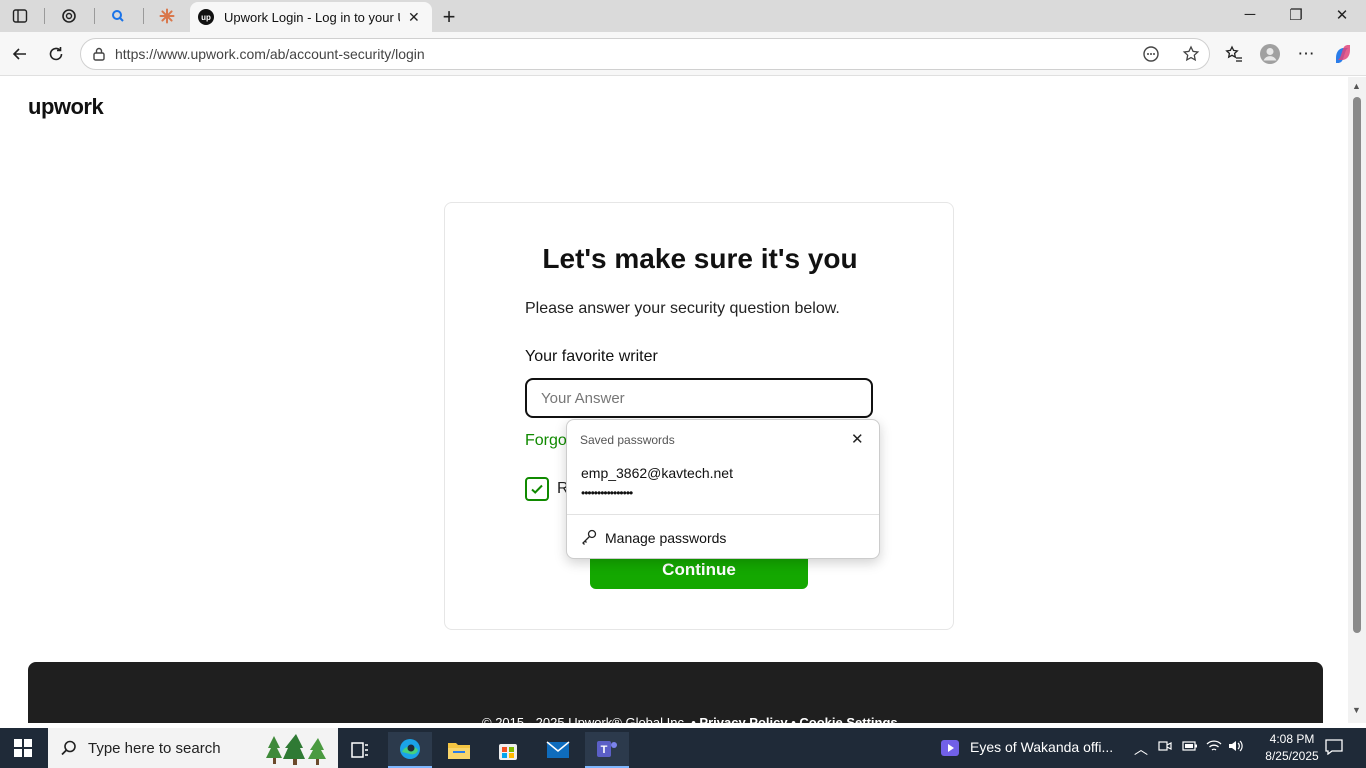  Describe the element at coordinates (508, 750) in the screenshot. I see `store-icon` at that location.